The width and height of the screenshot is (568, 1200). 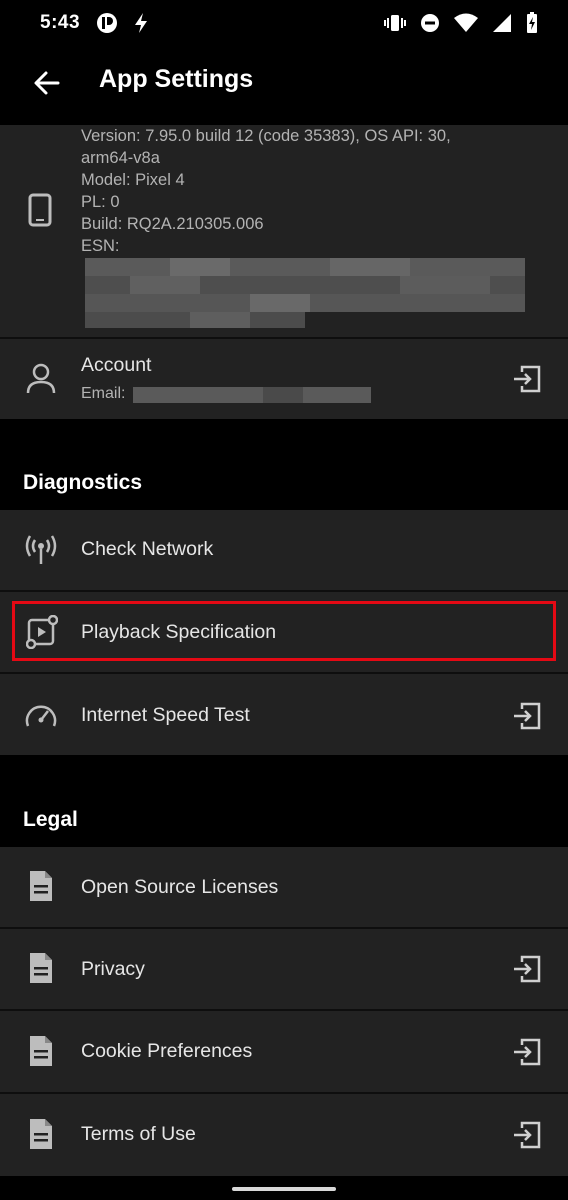 I want to click on wifi-icon, so click(x=466, y=22).